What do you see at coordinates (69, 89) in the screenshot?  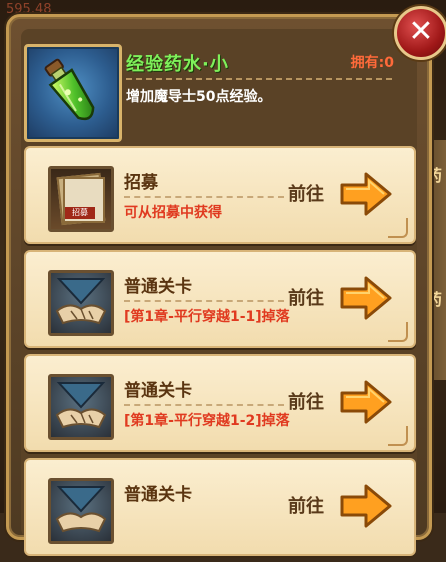 I see `green-potion-icon` at bounding box center [69, 89].